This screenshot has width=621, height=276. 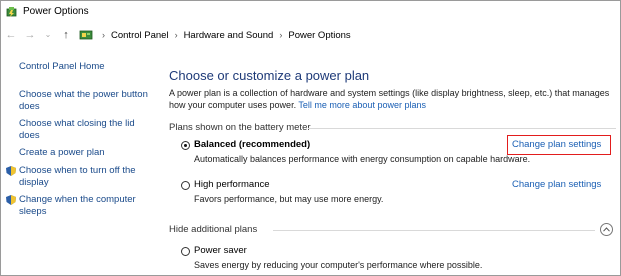 What do you see at coordinates (33, 211) in the screenshot?
I see `sidebar-item-label: sleeps` at bounding box center [33, 211].